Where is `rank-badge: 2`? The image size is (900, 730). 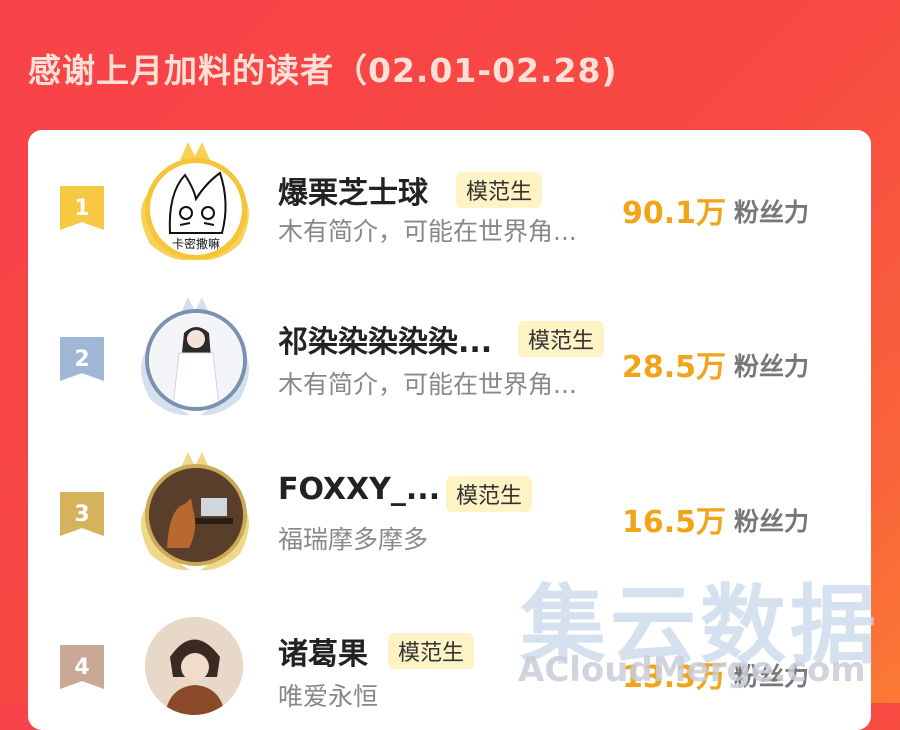 rank-badge: 2 is located at coordinates (82, 359).